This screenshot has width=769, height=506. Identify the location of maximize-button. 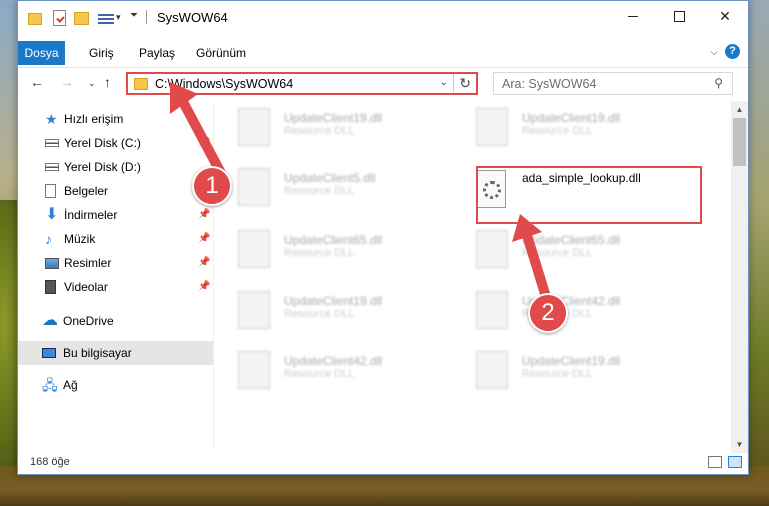
(679, 16).